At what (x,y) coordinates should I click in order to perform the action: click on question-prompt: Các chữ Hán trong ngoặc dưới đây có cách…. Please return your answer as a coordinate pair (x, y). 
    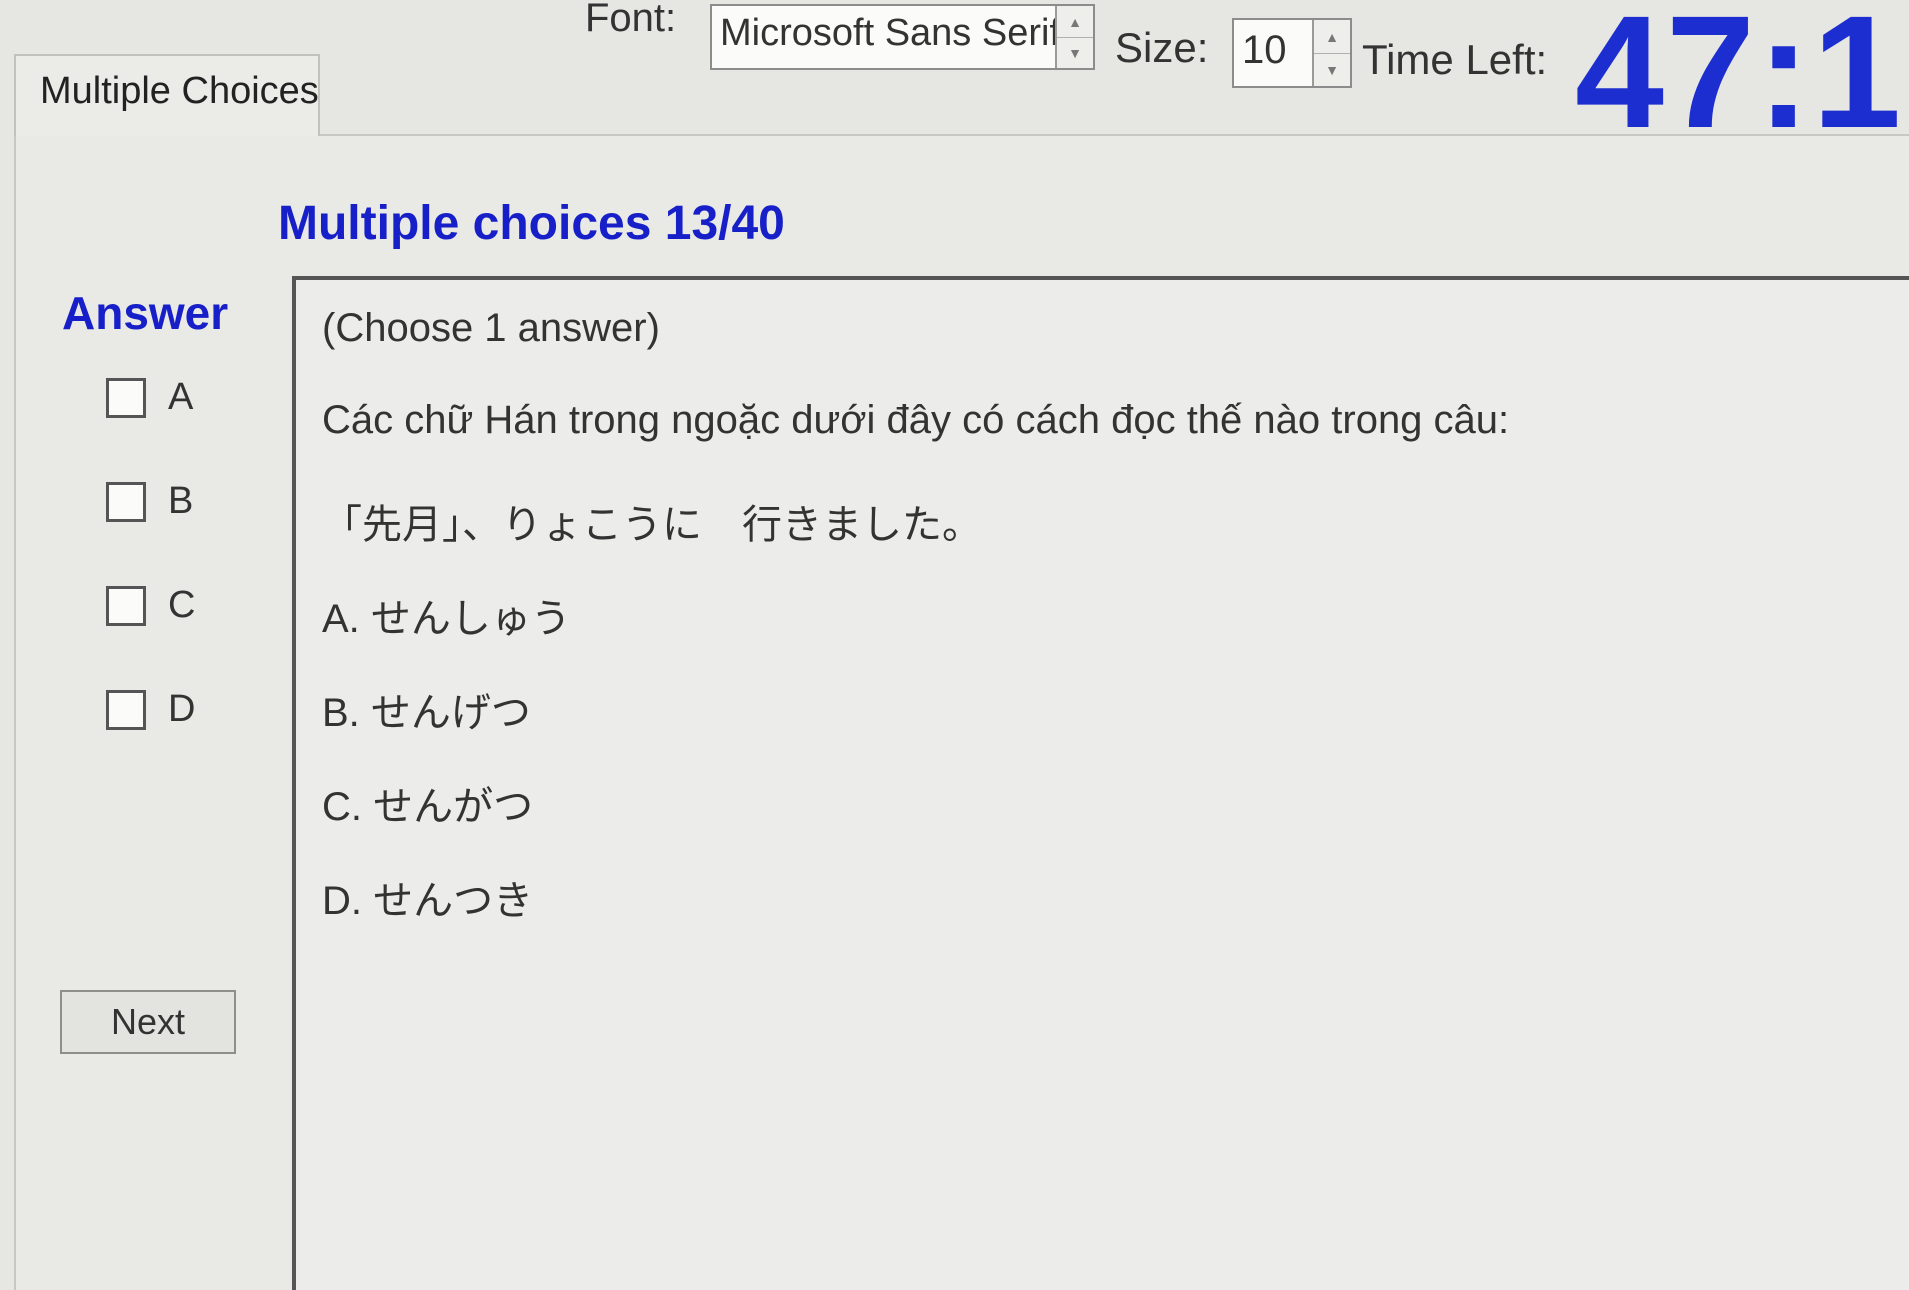
    Looking at the image, I should click on (916, 420).